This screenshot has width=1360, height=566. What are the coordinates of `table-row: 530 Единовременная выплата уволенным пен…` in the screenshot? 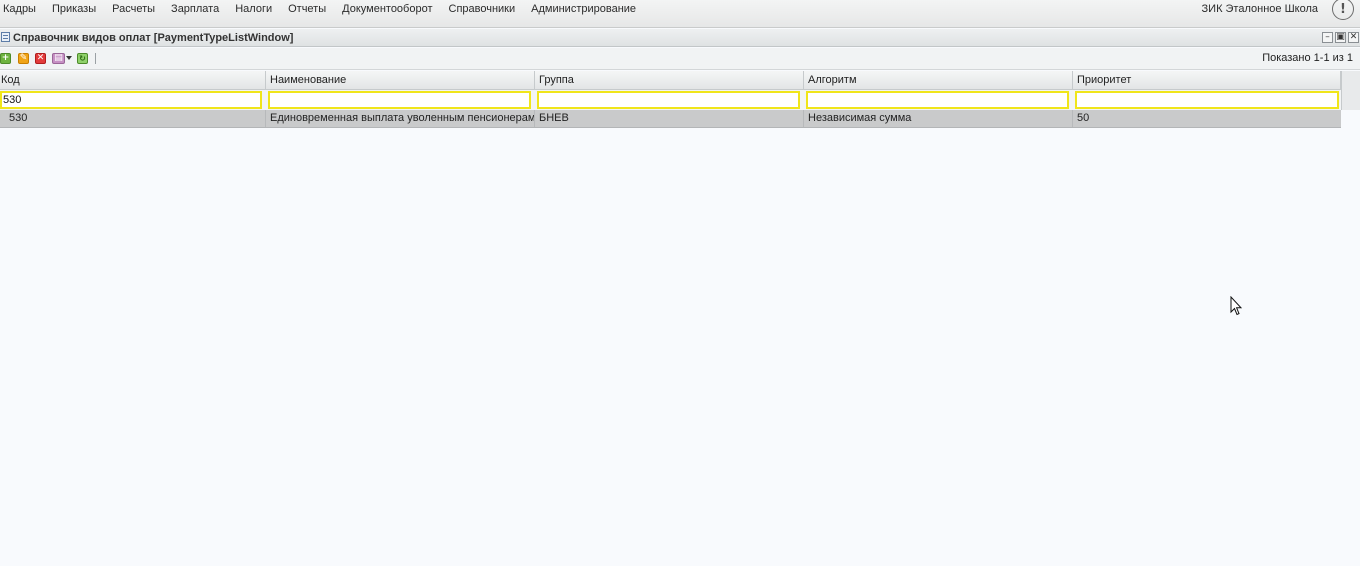 It's located at (670, 119).